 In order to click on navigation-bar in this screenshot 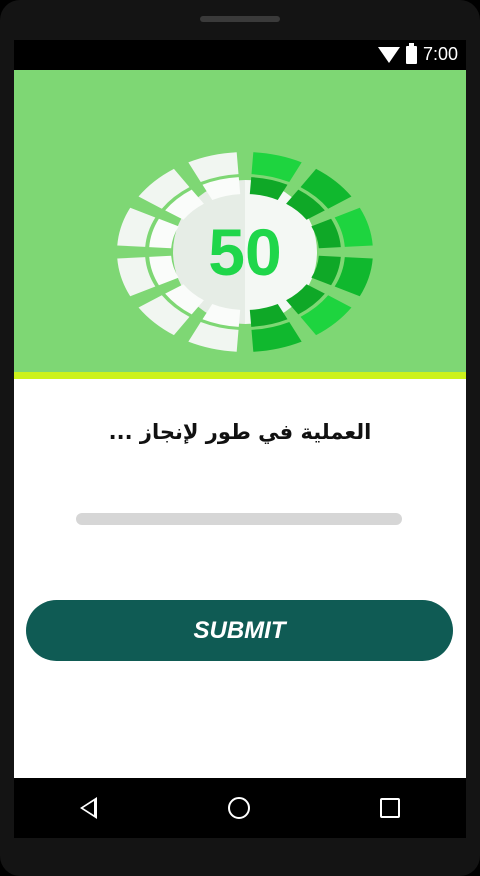, I will do `click(240, 808)`.